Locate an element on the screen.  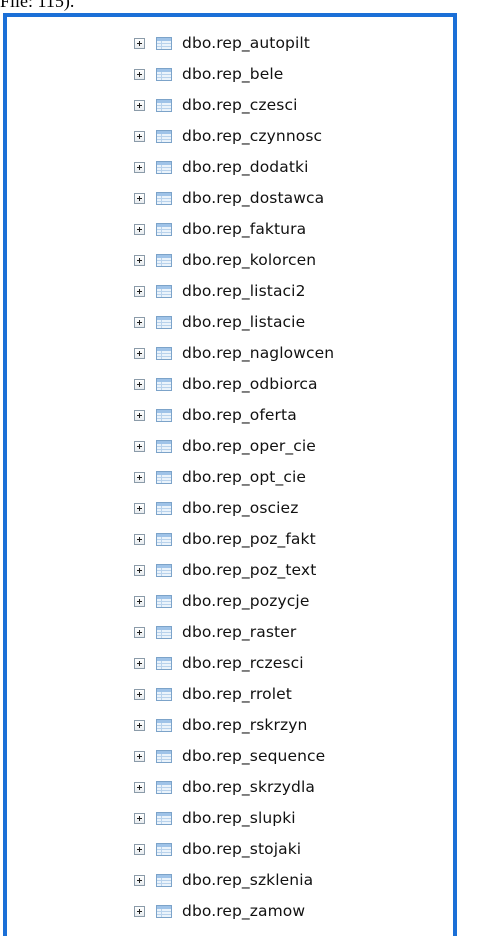
tree-node-table: dbo.rep_pozycje is located at coordinates (234, 601).